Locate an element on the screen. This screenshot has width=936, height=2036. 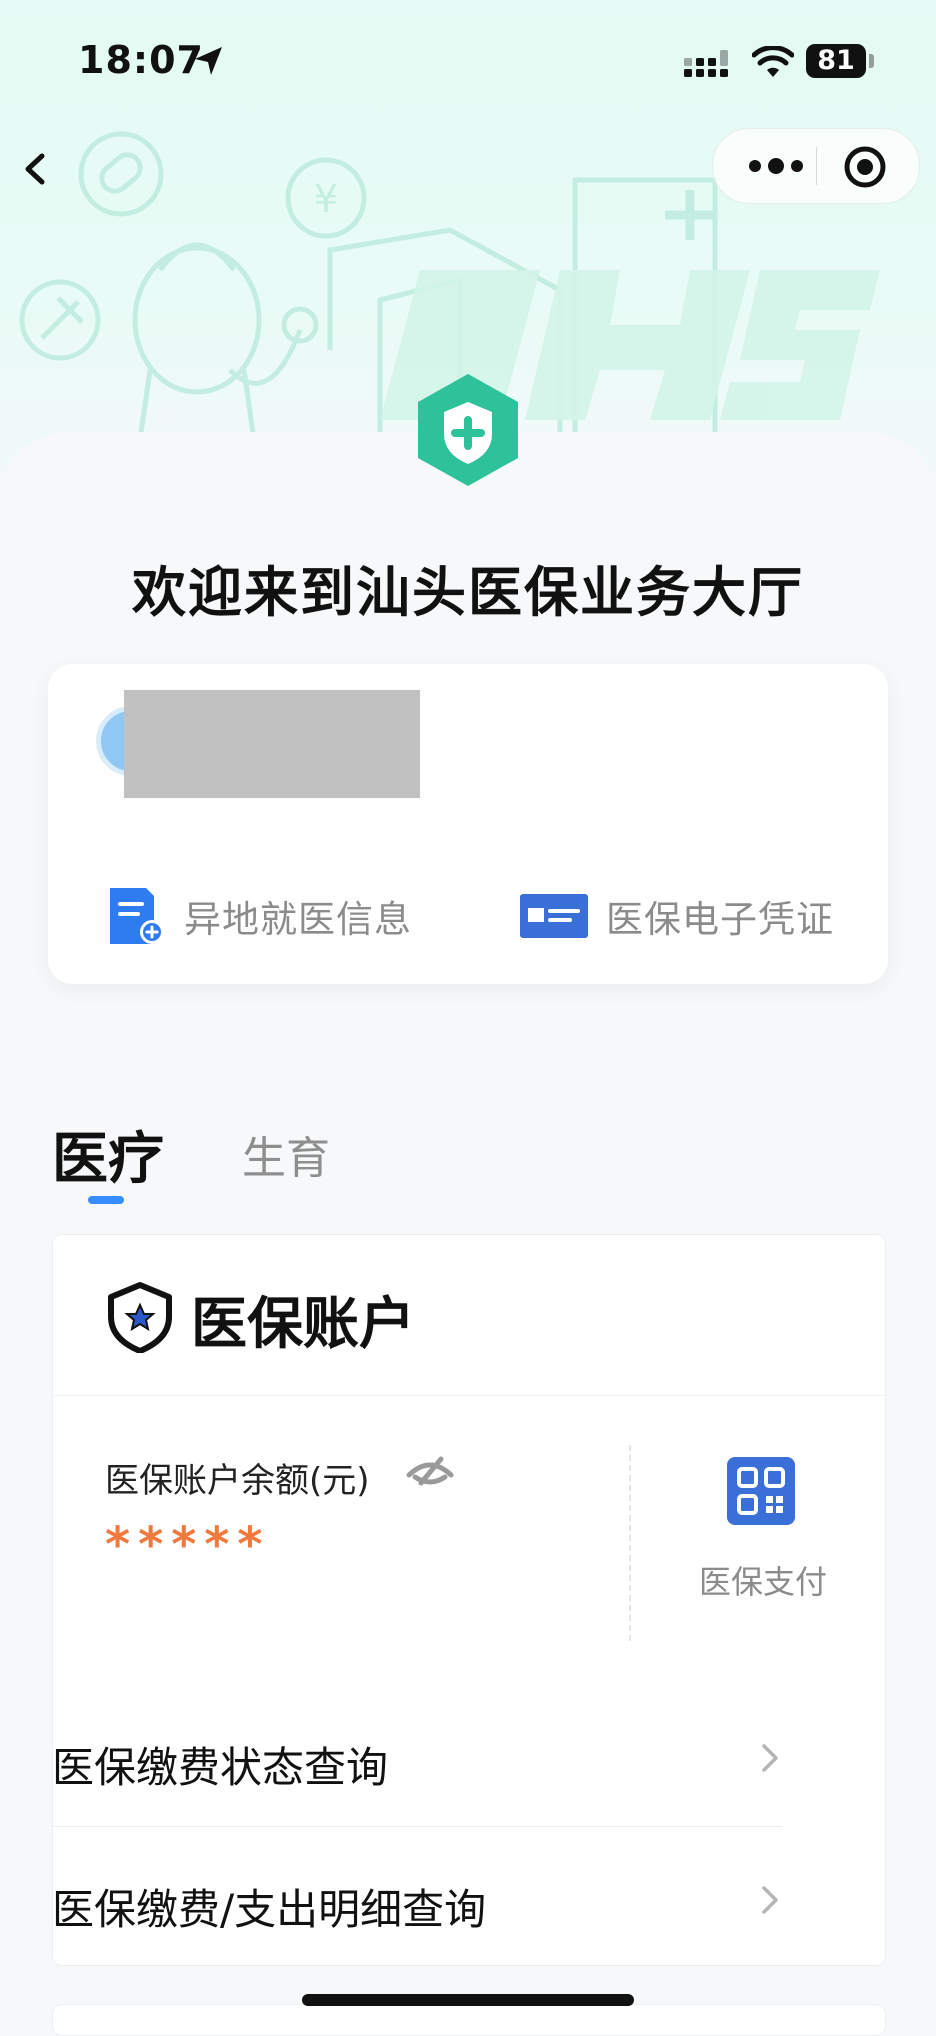
status-time: 18:07 is located at coordinates (141, 60).